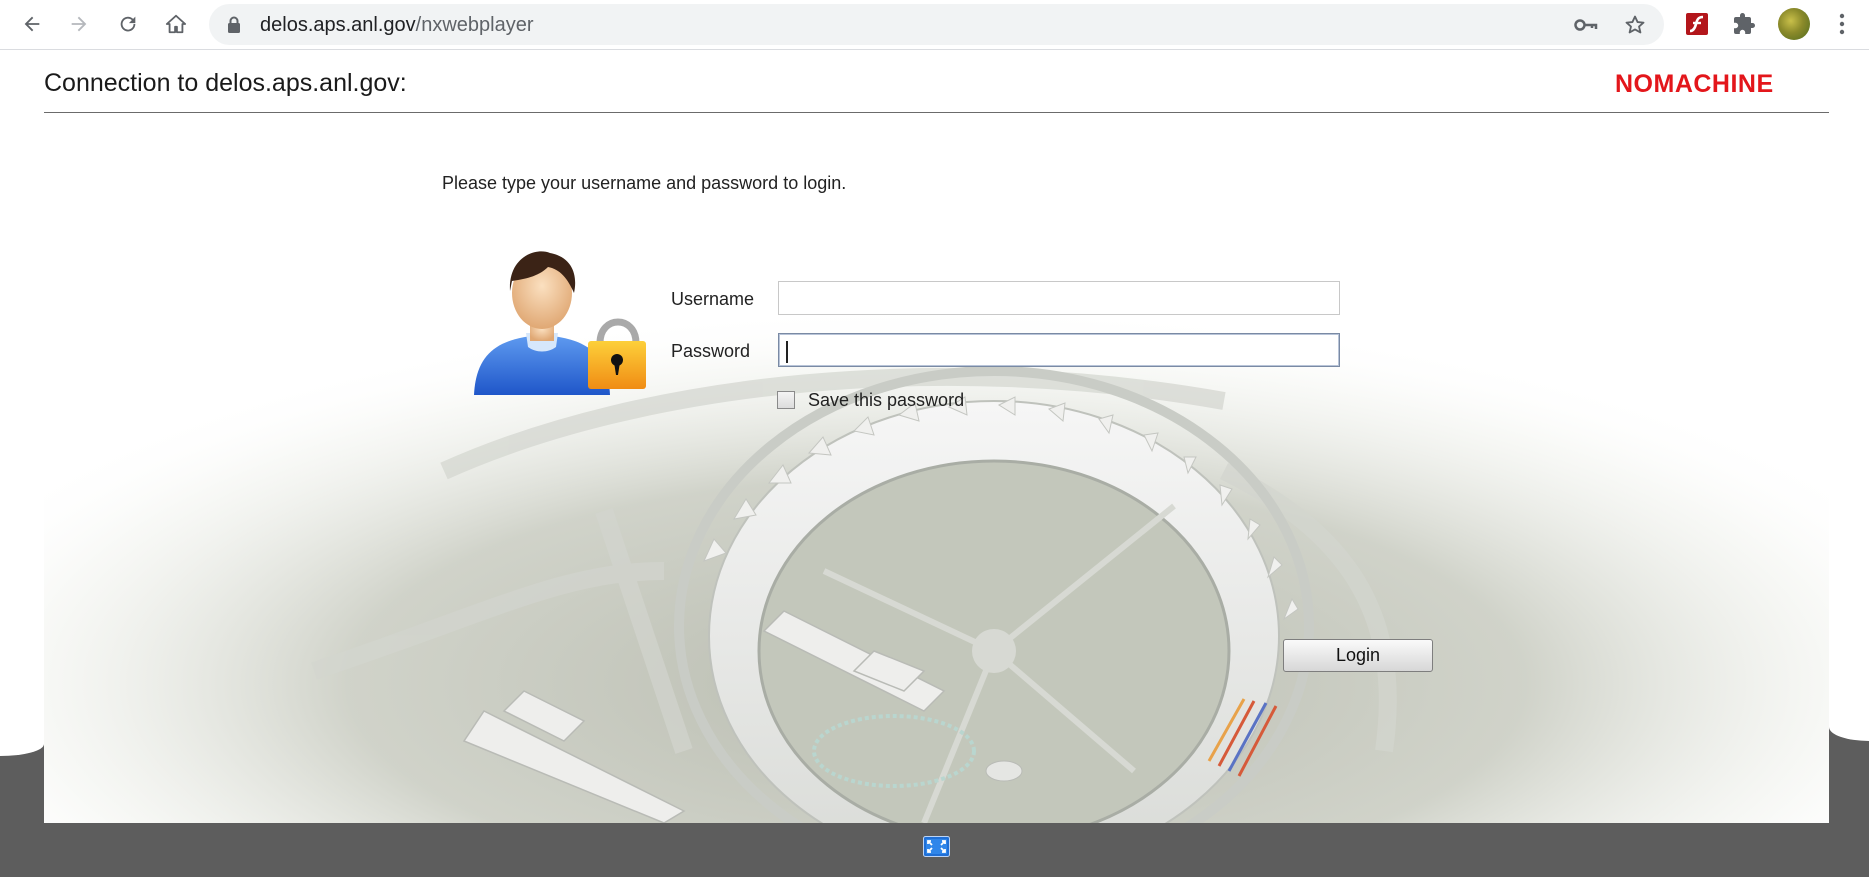 Image resolution: width=1869 pixels, height=877 pixels. I want to click on home-button, so click(176, 24).